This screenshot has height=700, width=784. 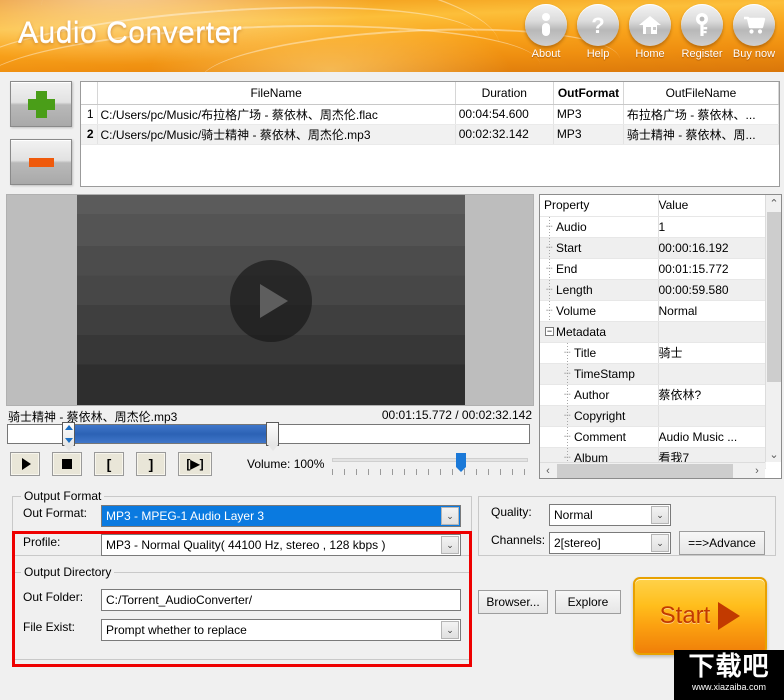 I want to click on scroll-right-icon: ›, so click(x=757, y=470).